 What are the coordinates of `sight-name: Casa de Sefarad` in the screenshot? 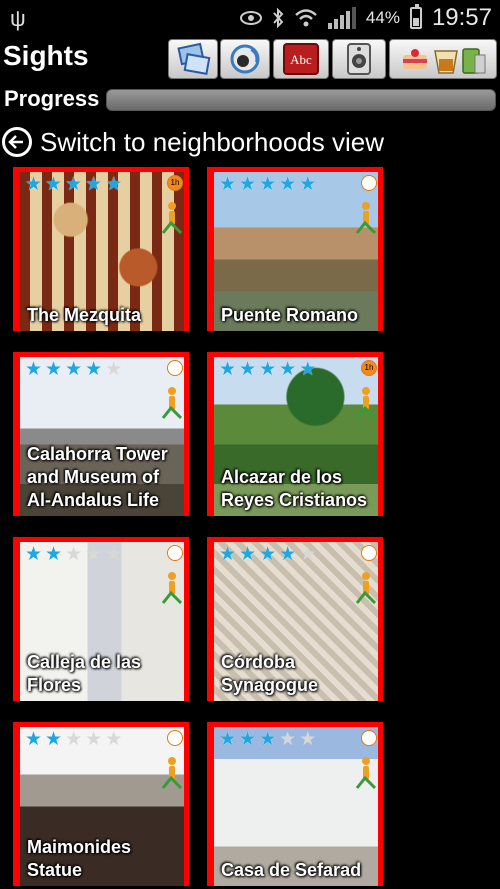 It's located at (291, 870).